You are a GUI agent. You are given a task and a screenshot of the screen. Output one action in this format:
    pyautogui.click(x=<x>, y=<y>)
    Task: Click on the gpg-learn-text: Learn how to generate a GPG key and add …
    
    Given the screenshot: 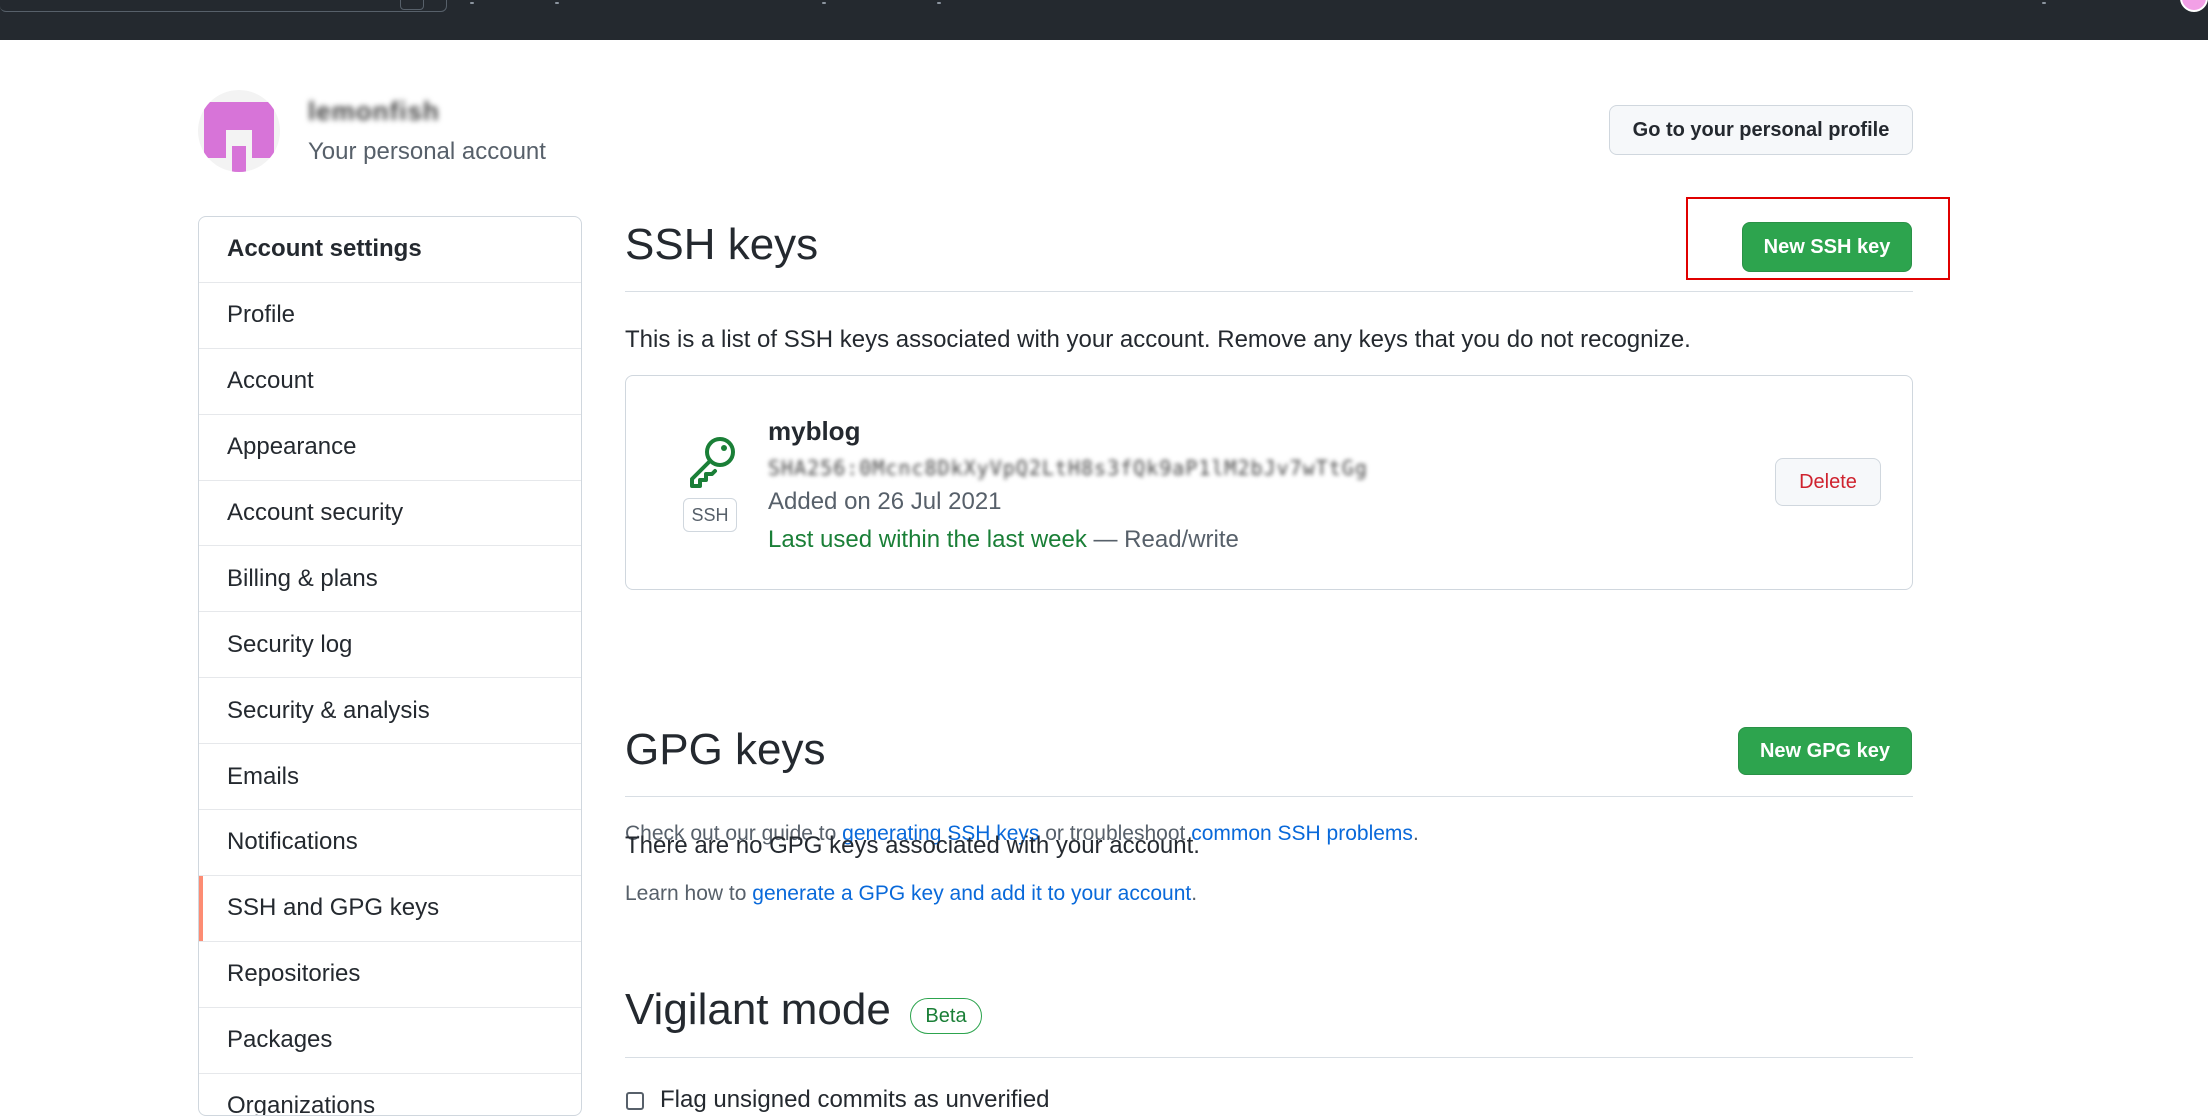 What is the action you would take?
    pyautogui.click(x=911, y=894)
    